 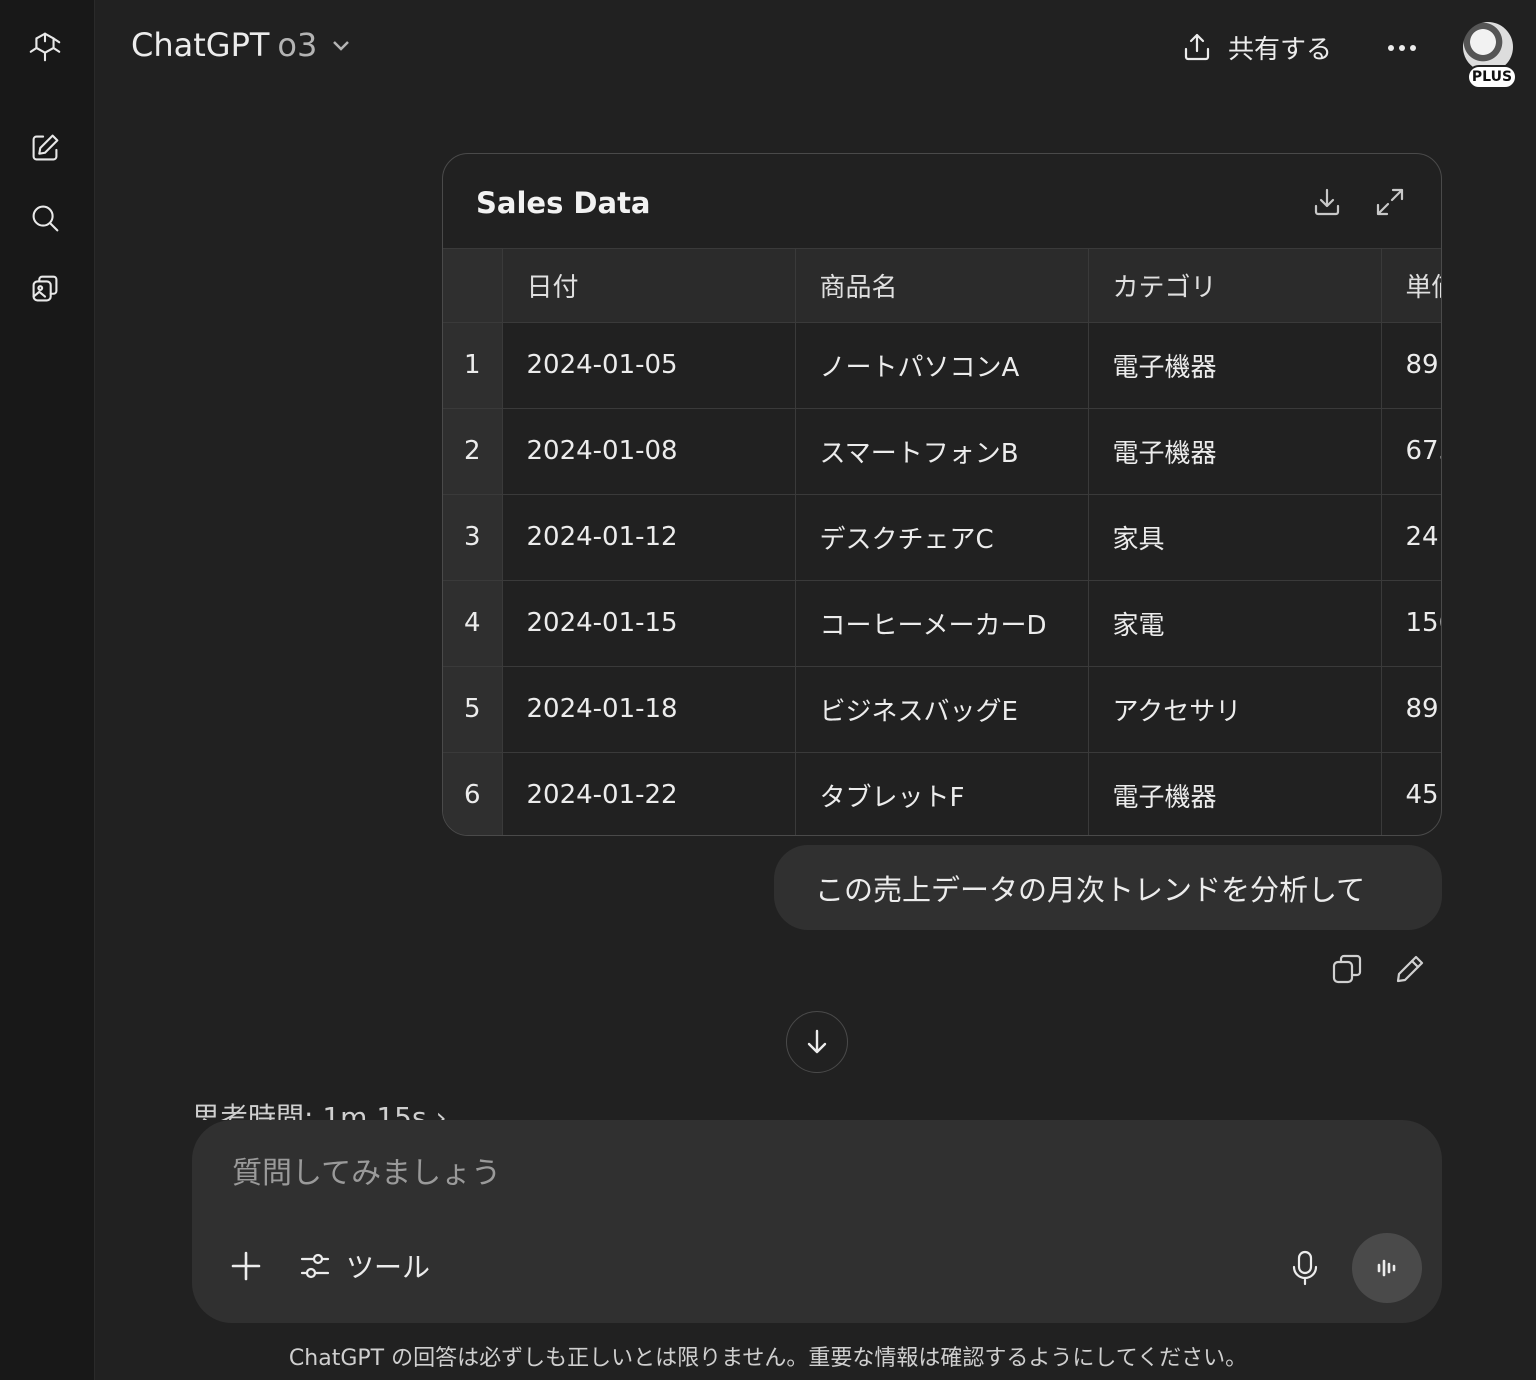 I want to click on dictate-button, so click(x=1305, y=1268).